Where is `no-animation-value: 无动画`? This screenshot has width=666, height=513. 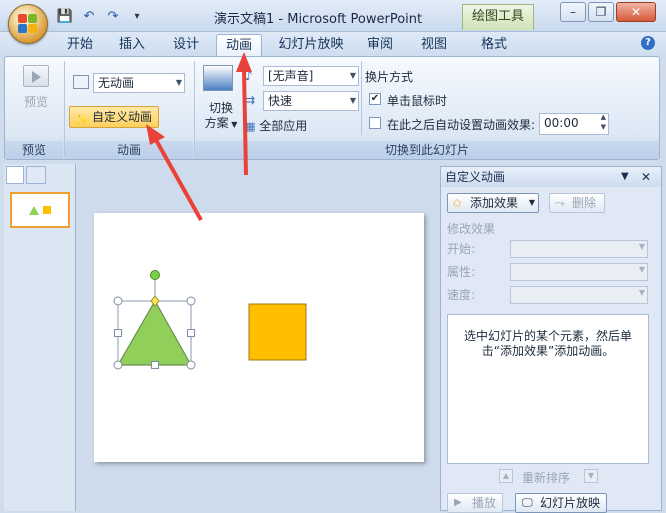 no-animation-value: 无动画 is located at coordinates (116, 83).